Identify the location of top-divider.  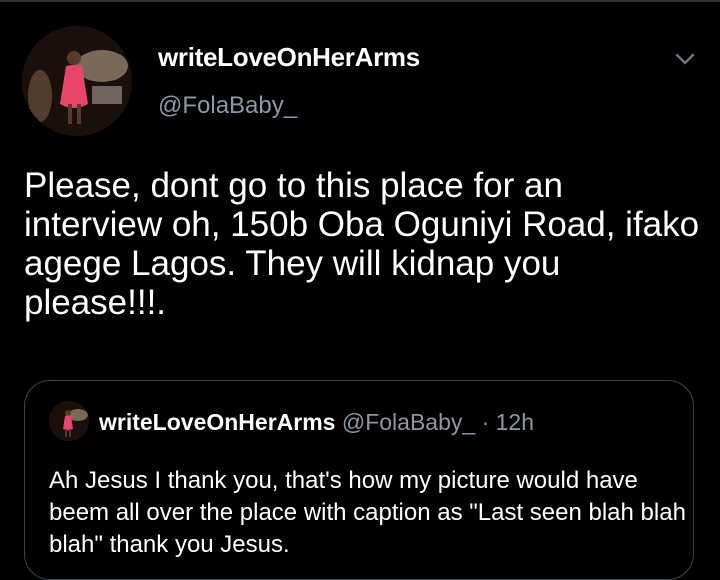
(360, 1).